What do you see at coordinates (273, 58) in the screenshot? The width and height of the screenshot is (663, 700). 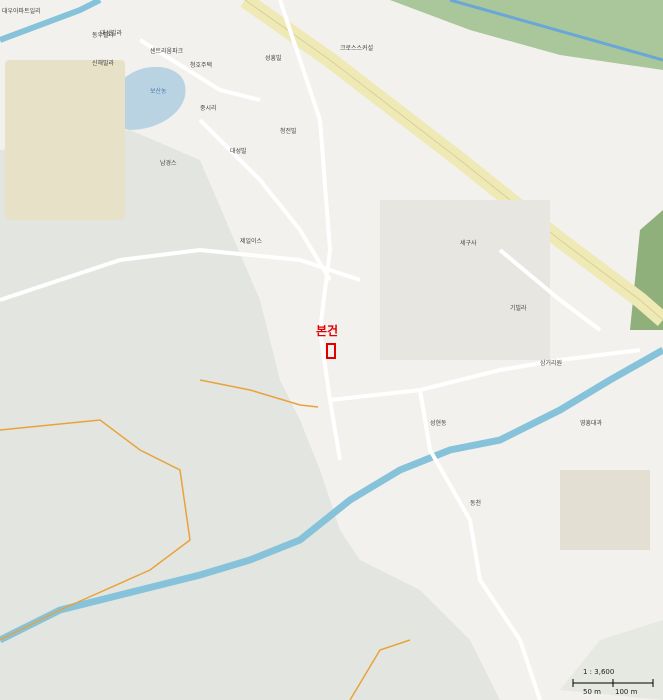 I see `place-label: 성흥빌` at bounding box center [273, 58].